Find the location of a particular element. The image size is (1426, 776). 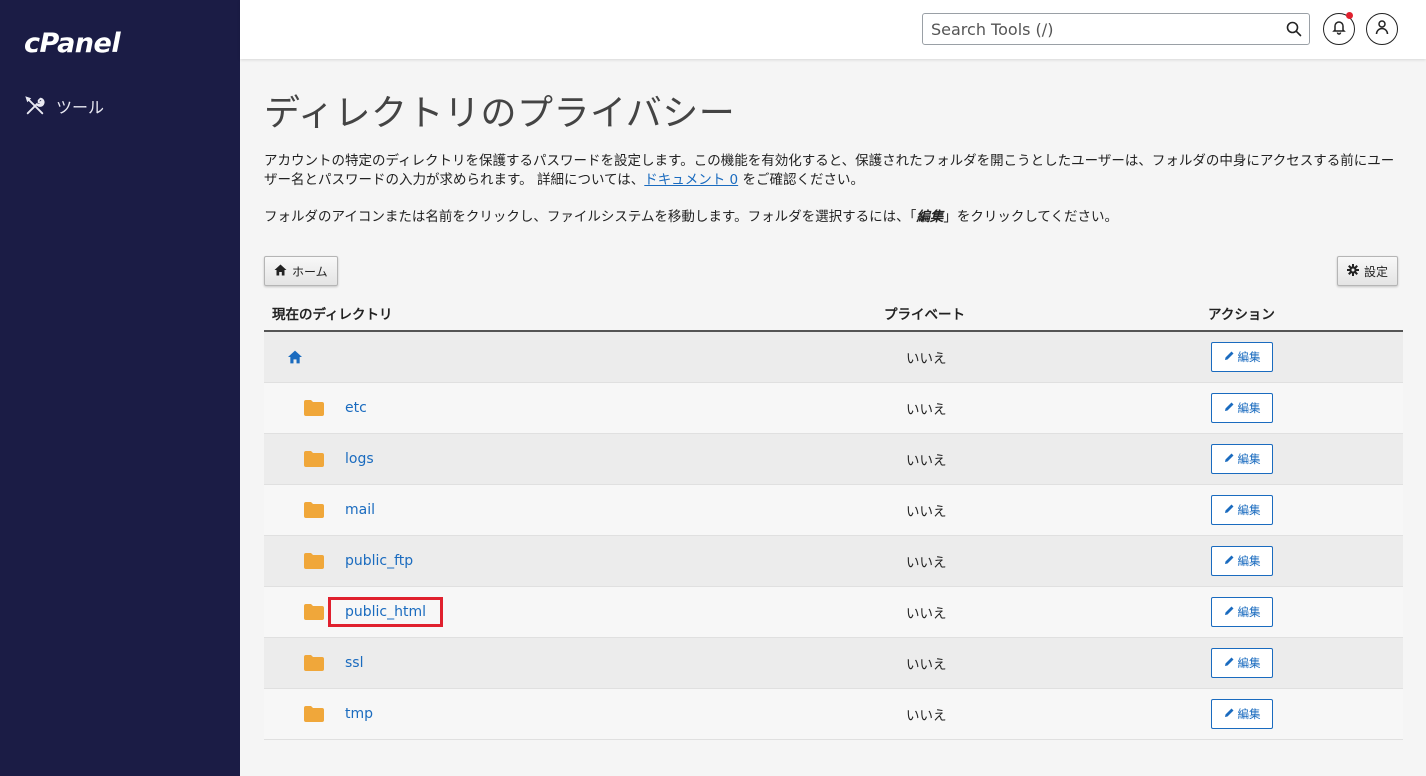

home-button-label: ホーム is located at coordinates (310, 271).